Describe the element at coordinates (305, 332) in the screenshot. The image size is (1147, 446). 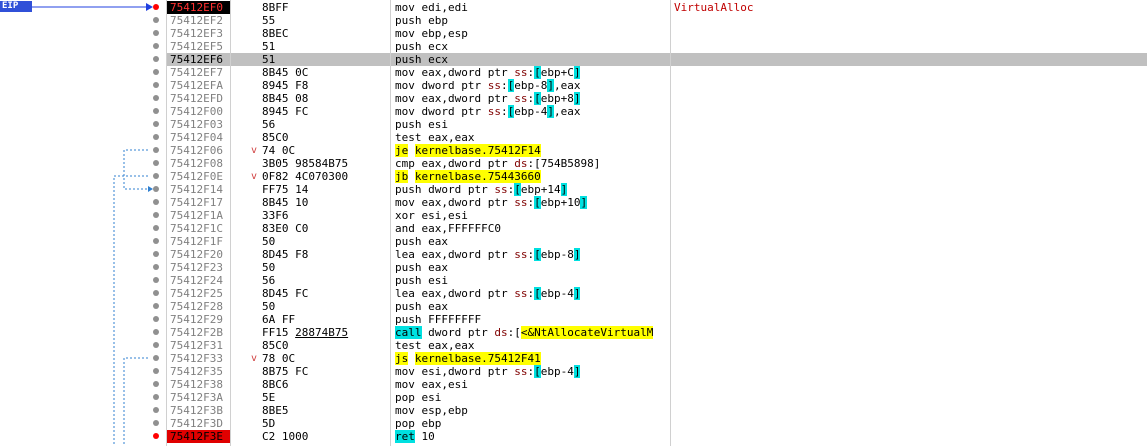
I see `instruction-bytes: FF15 28874B75` at that location.